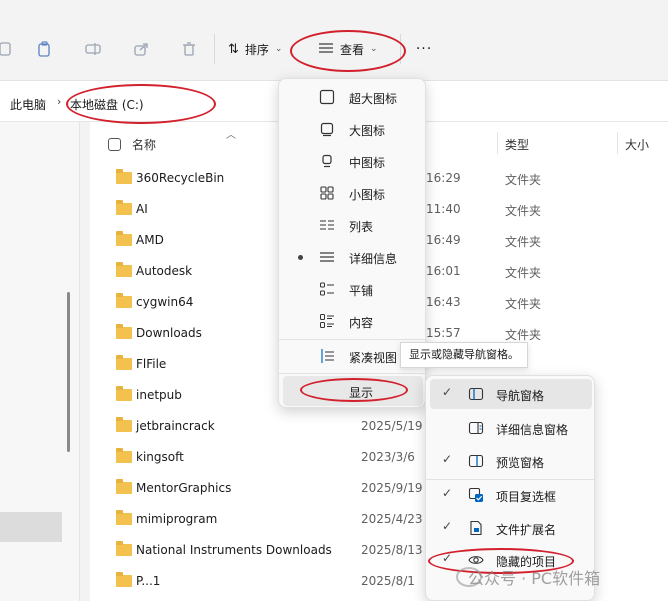 The width and height of the screenshot is (668, 601). I want to click on nav-scrollbar, so click(68, 372).